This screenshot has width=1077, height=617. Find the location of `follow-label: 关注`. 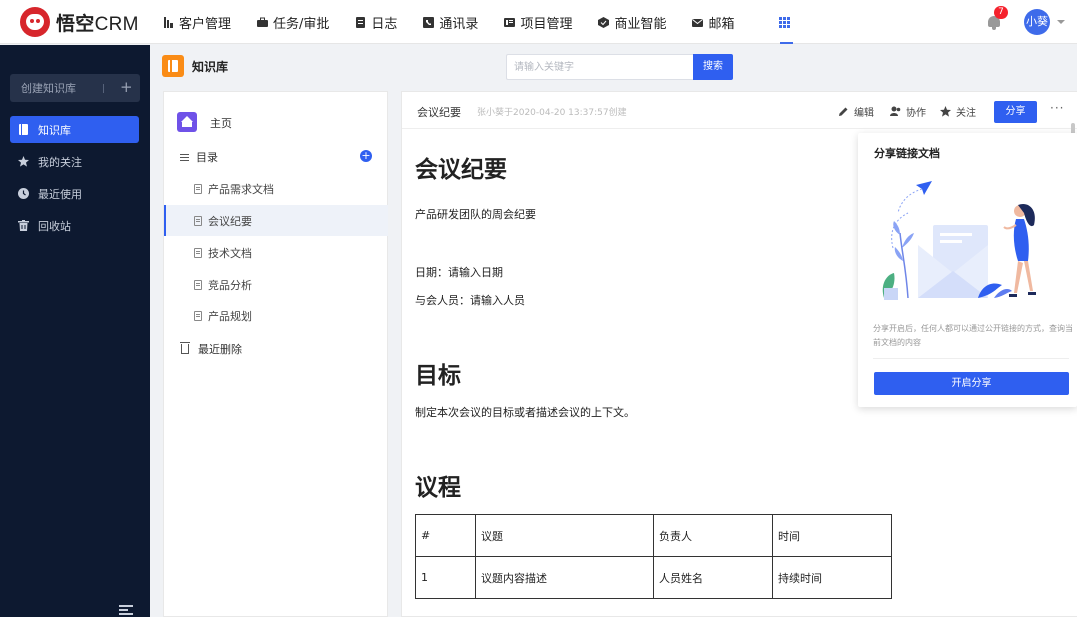

follow-label: 关注 is located at coordinates (966, 113).